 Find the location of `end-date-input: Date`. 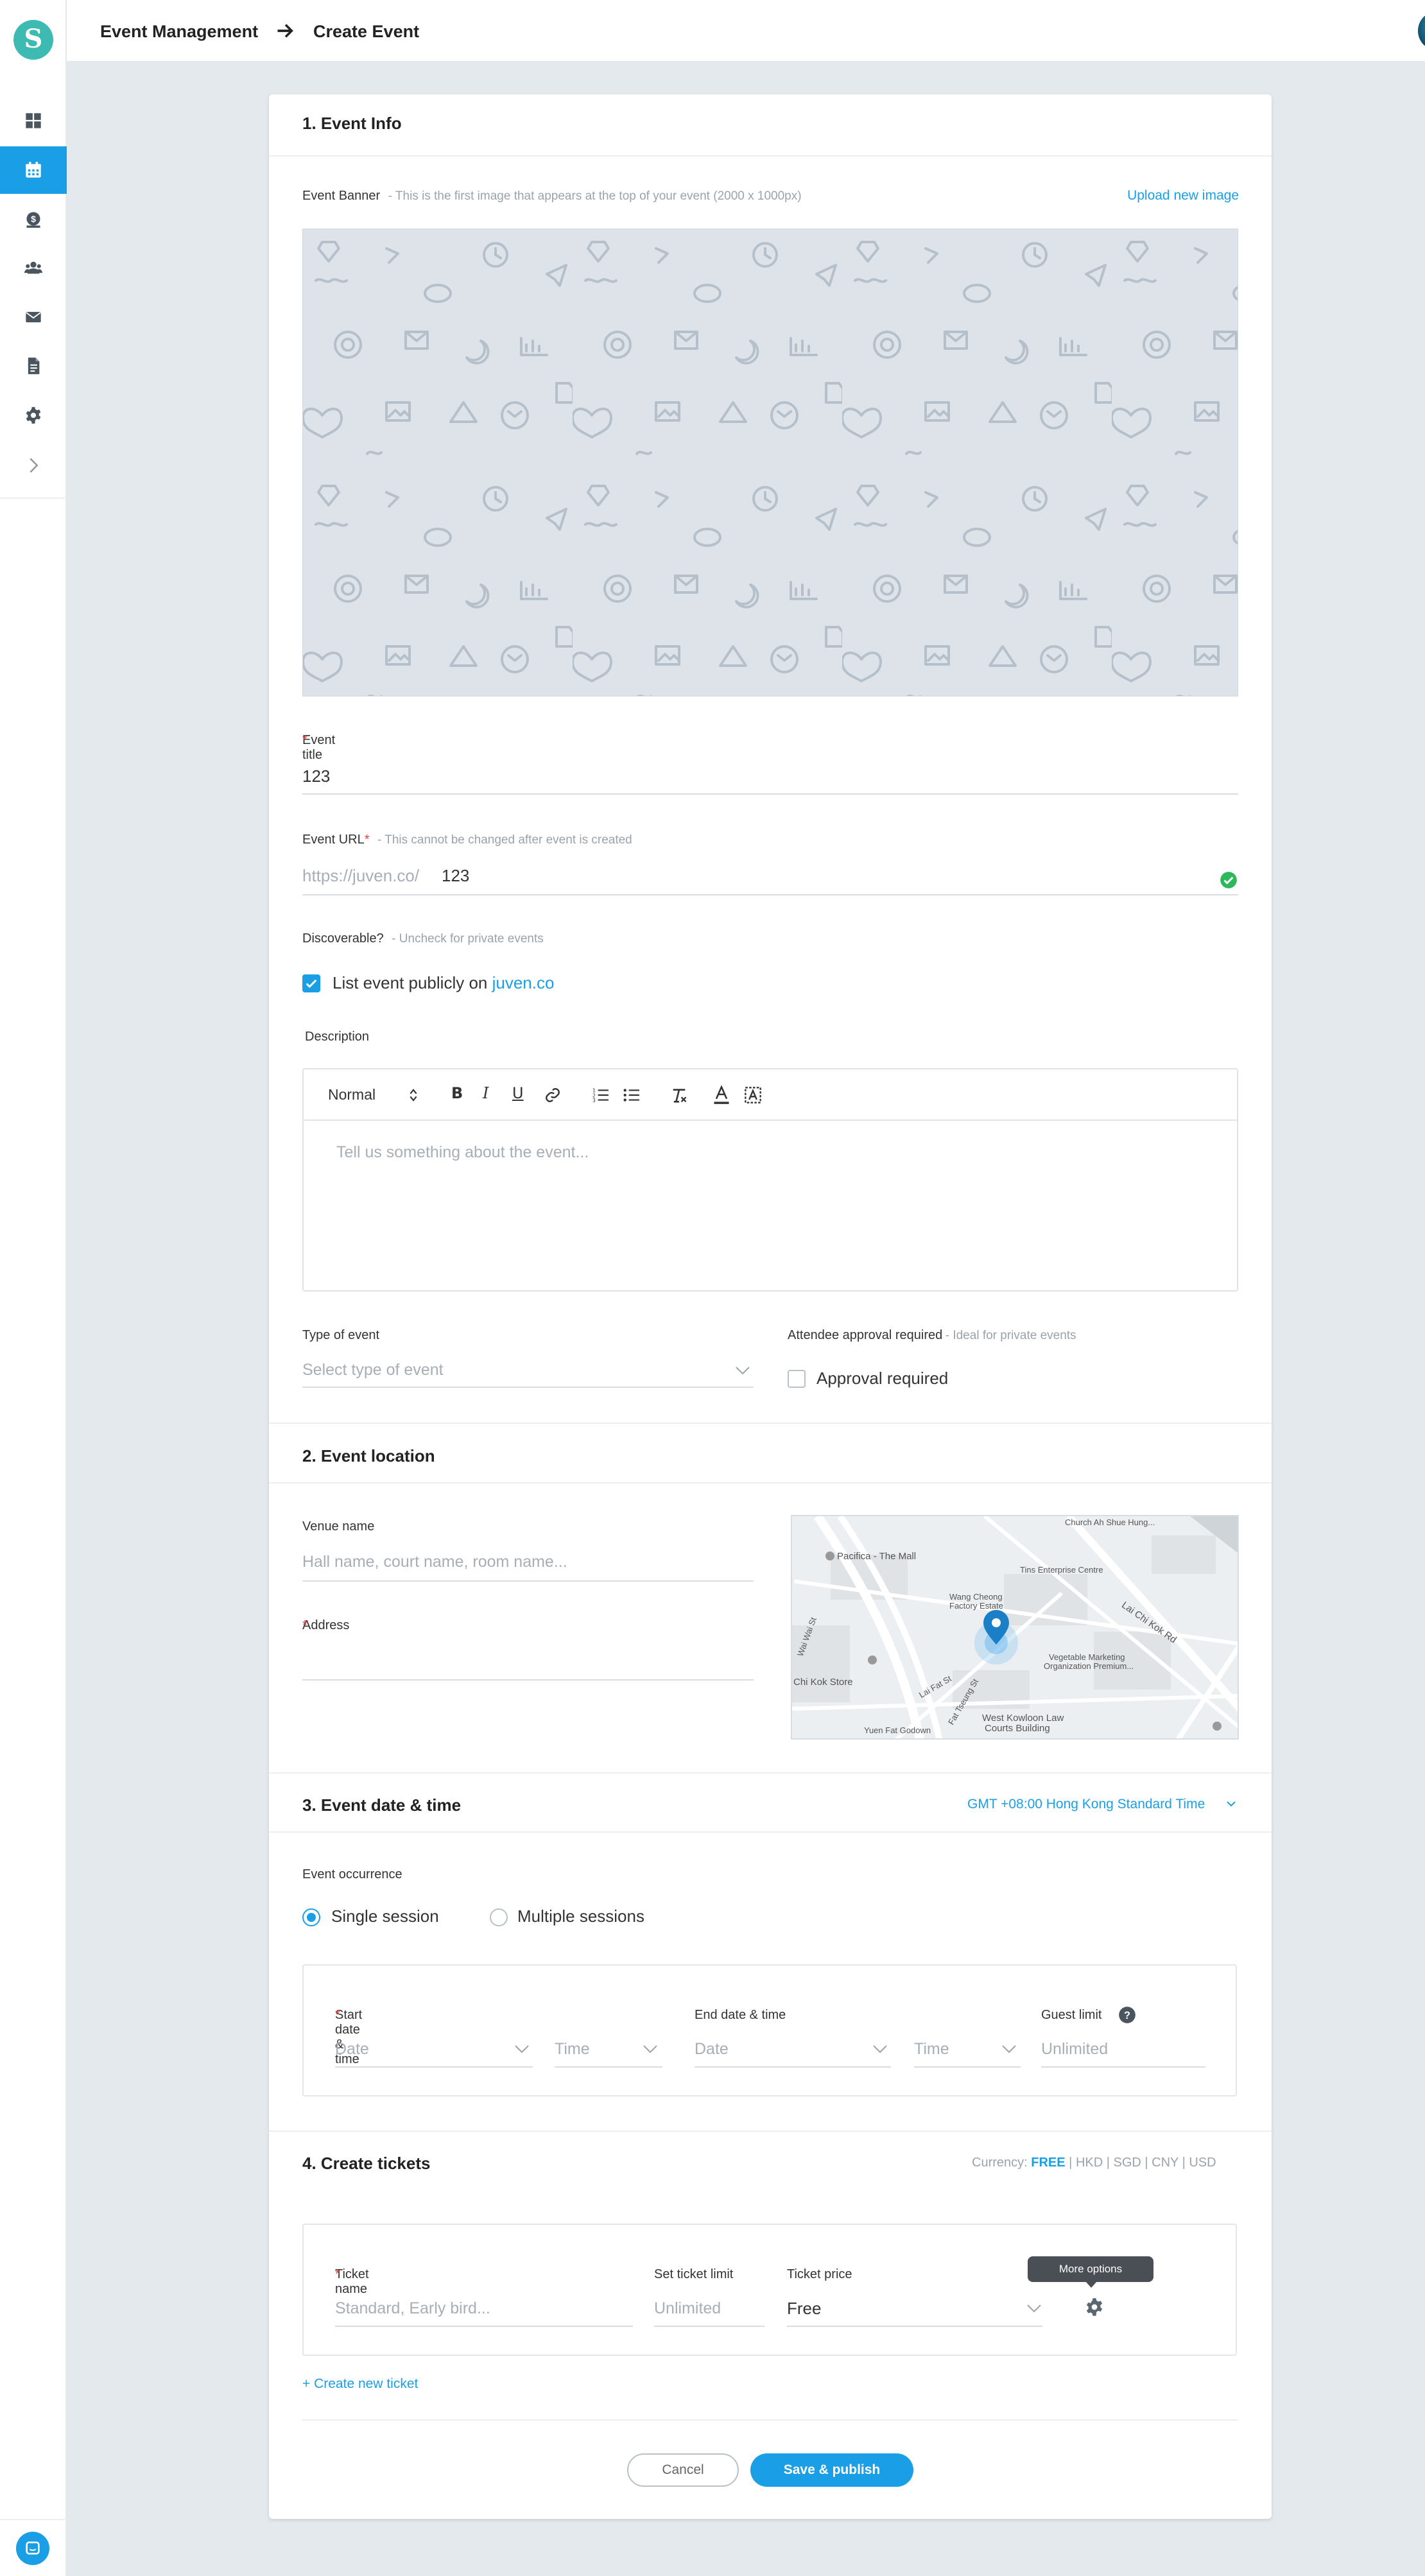

end-date-input: Date is located at coordinates (712, 2049).